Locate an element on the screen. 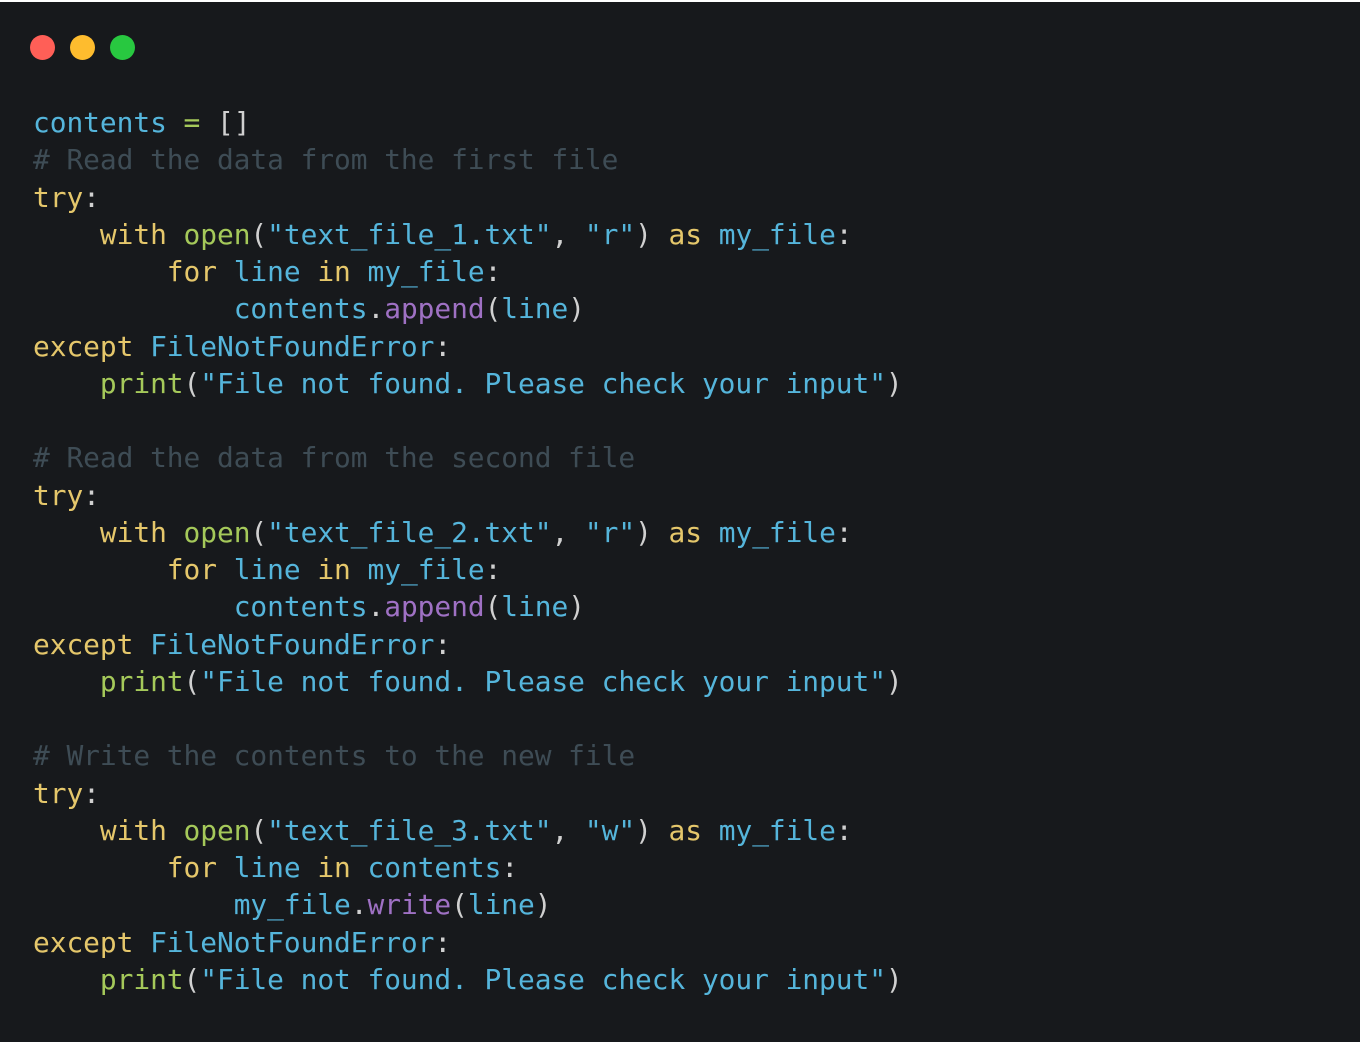 The image size is (1360, 1042). code-line: for line in my_file: is located at coordinates (468, 271).